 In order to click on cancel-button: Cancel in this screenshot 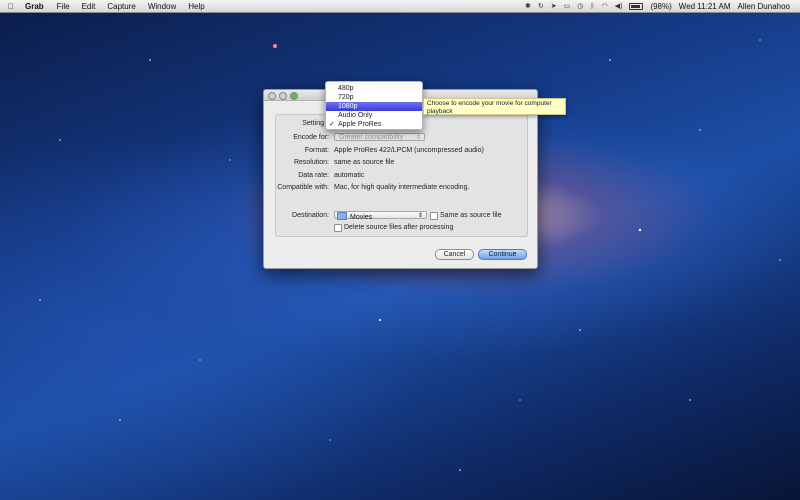, I will do `click(454, 254)`.